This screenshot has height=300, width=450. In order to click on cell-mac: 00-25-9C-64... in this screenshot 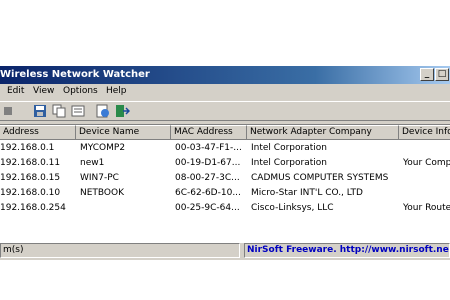, I will do `click(207, 208)`.